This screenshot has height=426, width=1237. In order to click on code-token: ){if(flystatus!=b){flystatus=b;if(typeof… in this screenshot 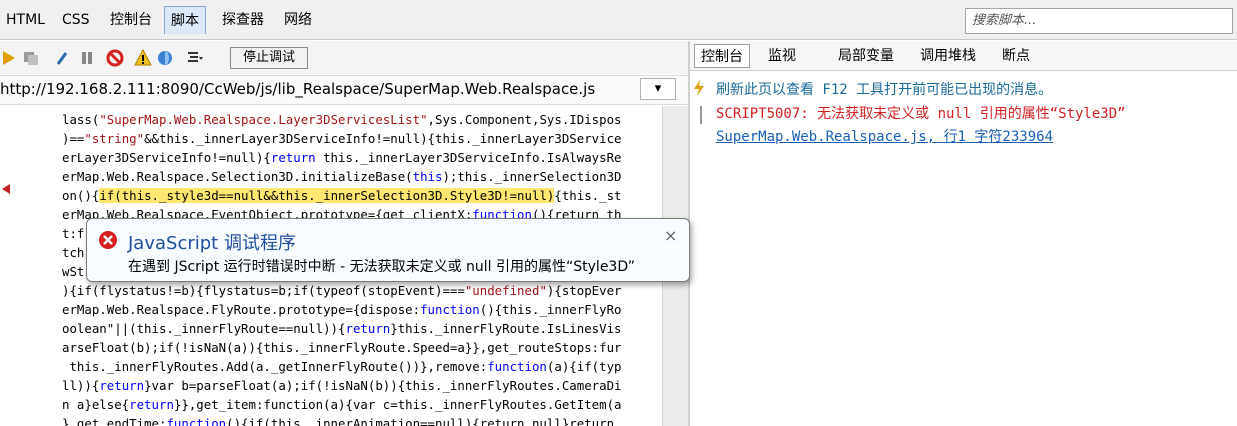, I will do `click(263, 290)`.